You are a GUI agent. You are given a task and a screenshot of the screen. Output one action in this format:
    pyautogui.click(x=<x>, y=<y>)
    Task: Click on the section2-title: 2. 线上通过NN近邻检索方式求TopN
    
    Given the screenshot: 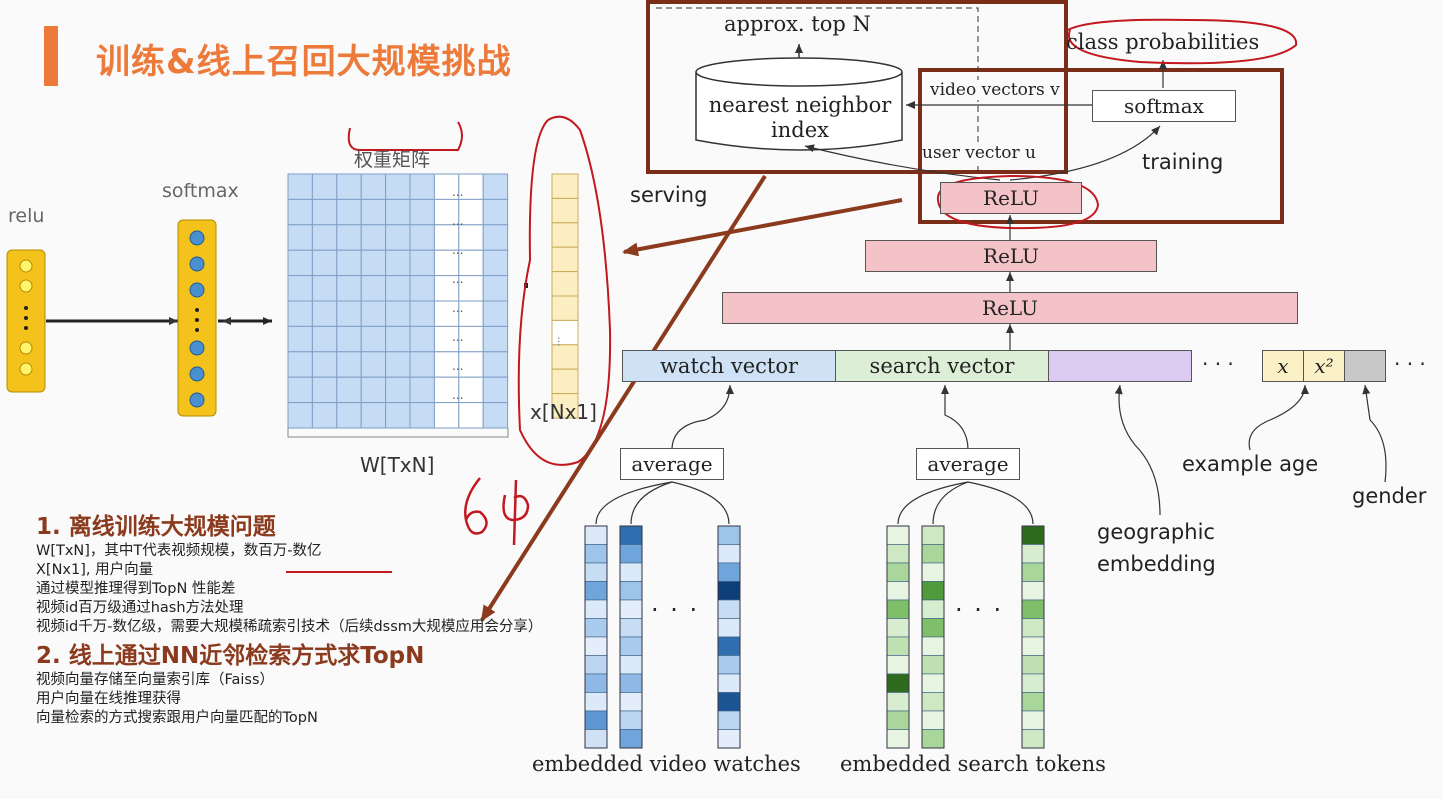 What is the action you would take?
    pyautogui.click(x=230, y=656)
    